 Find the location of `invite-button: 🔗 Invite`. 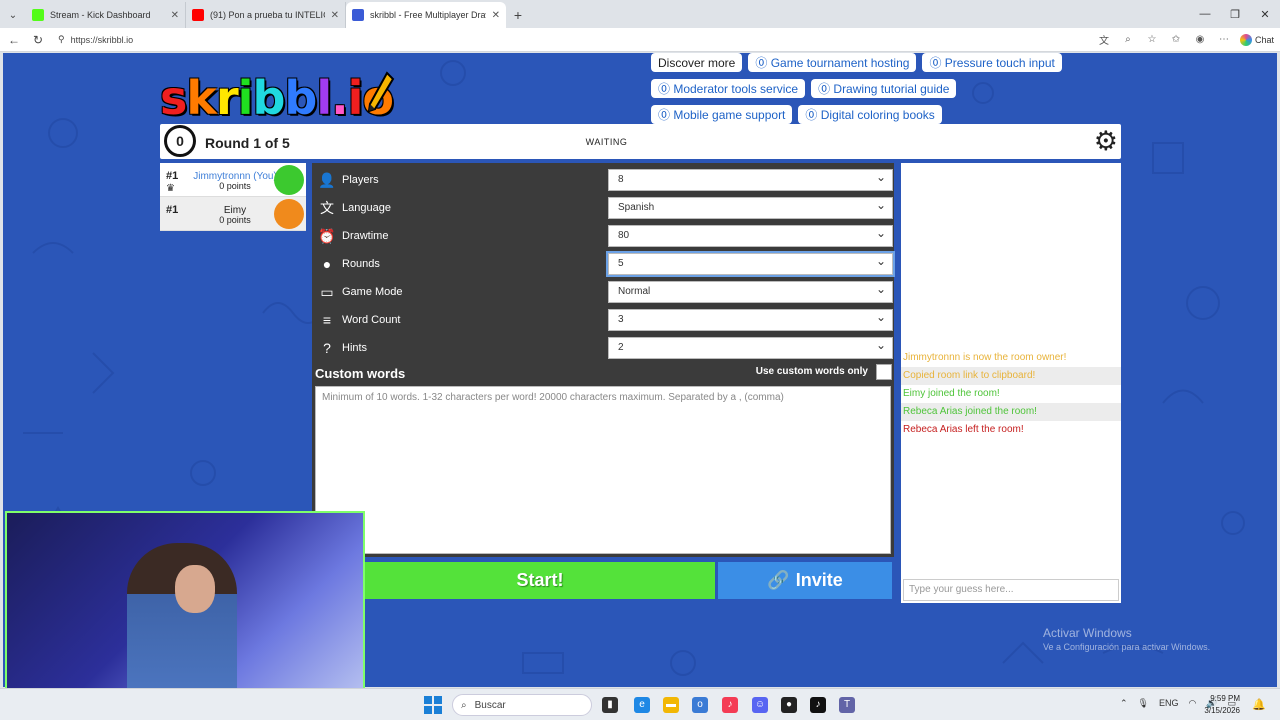

invite-button: 🔗 Invite is located at coordinates (805, 580).